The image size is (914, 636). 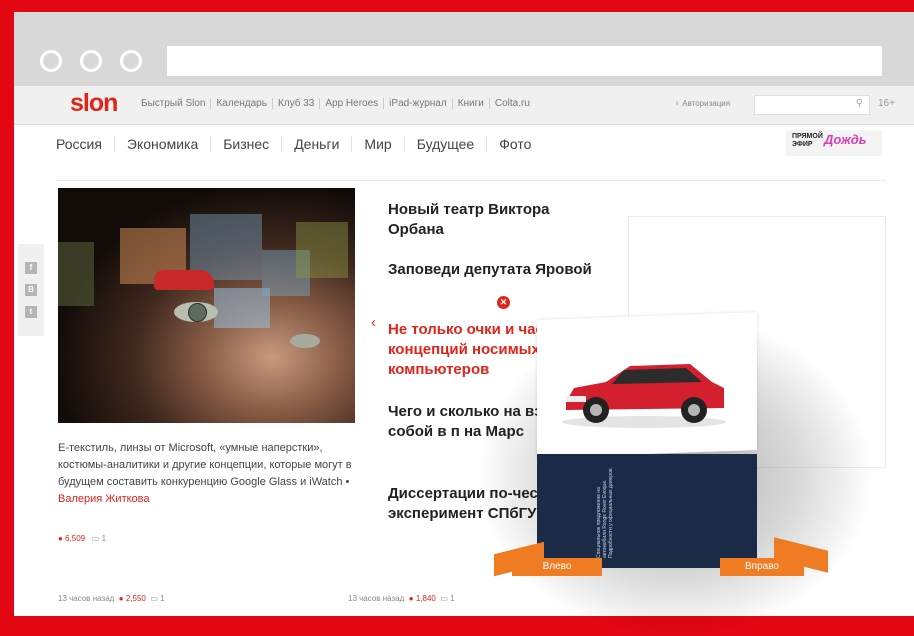 What do you see at coordinates (498, 220) in the screenshot?
I see `headline-link: Новый театр Виктора Орбана` at bounding box center [498, 220].